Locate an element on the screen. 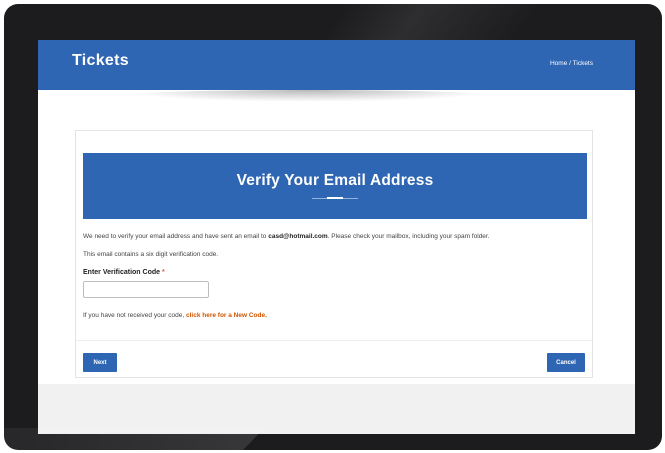 The image size is (665, 453). page-title: Tickets is located at coordinates (100, 60).